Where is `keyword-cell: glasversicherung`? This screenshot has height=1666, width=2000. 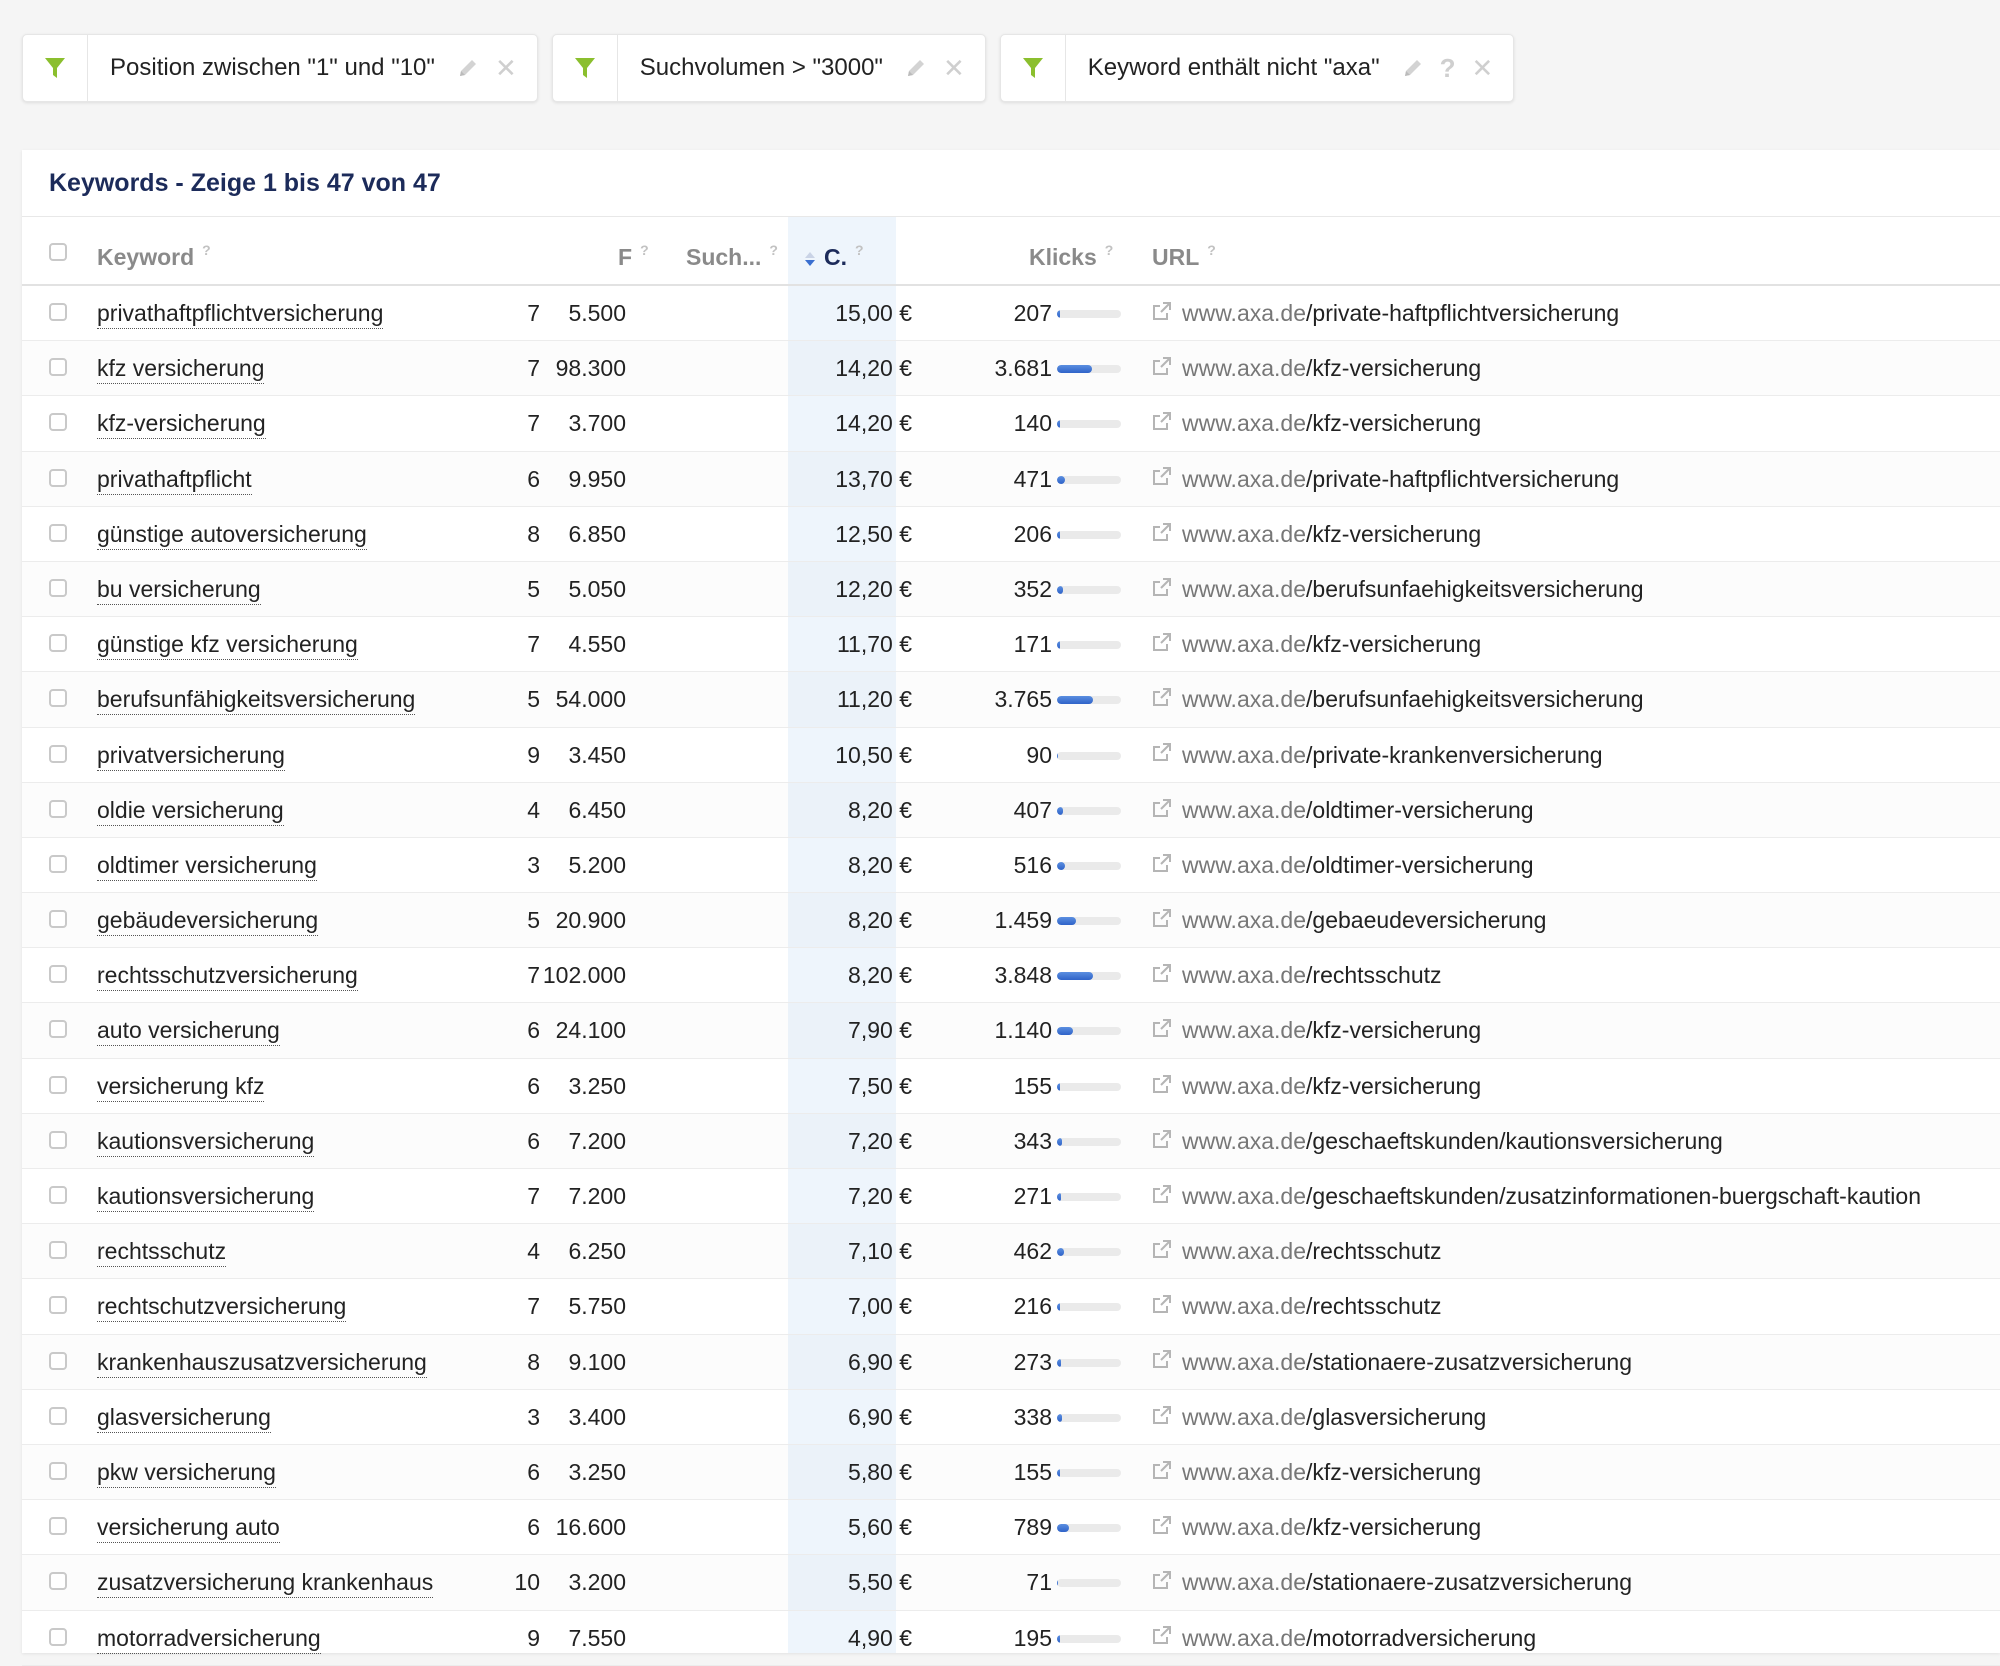 keyword-cell: glasversicherung is located at coordinates (184, 1417).